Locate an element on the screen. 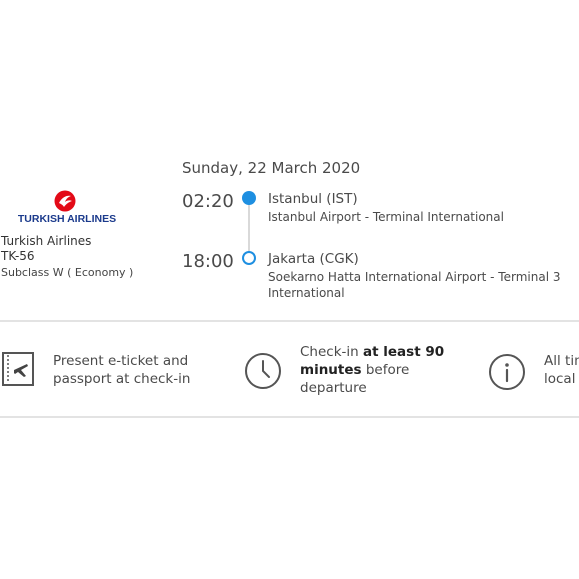 Image resolution: width=579 pixels, height=579 pixels. flight-number: TK-56 is located at coordinates (18, 256).